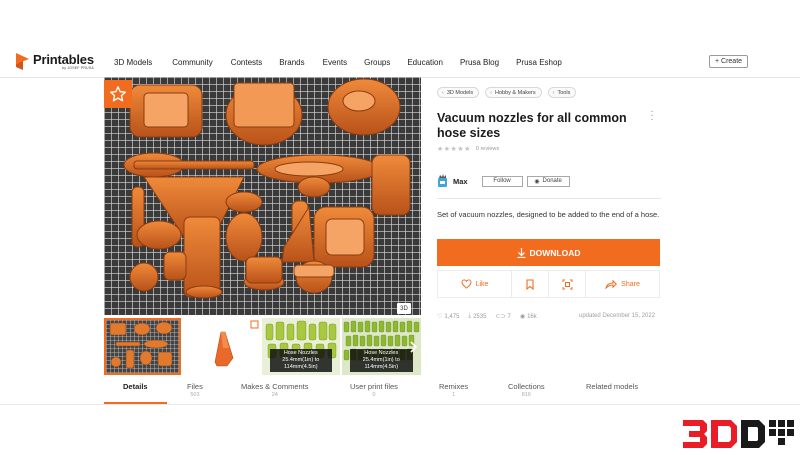  What do you see at coordinates (491, 316) in the screenshot?
I see `model-stats: ♡ 1,475 ⤓ 2535 ⊂⊃ 7 ◉ 16k` at bounding box center [491, 316].